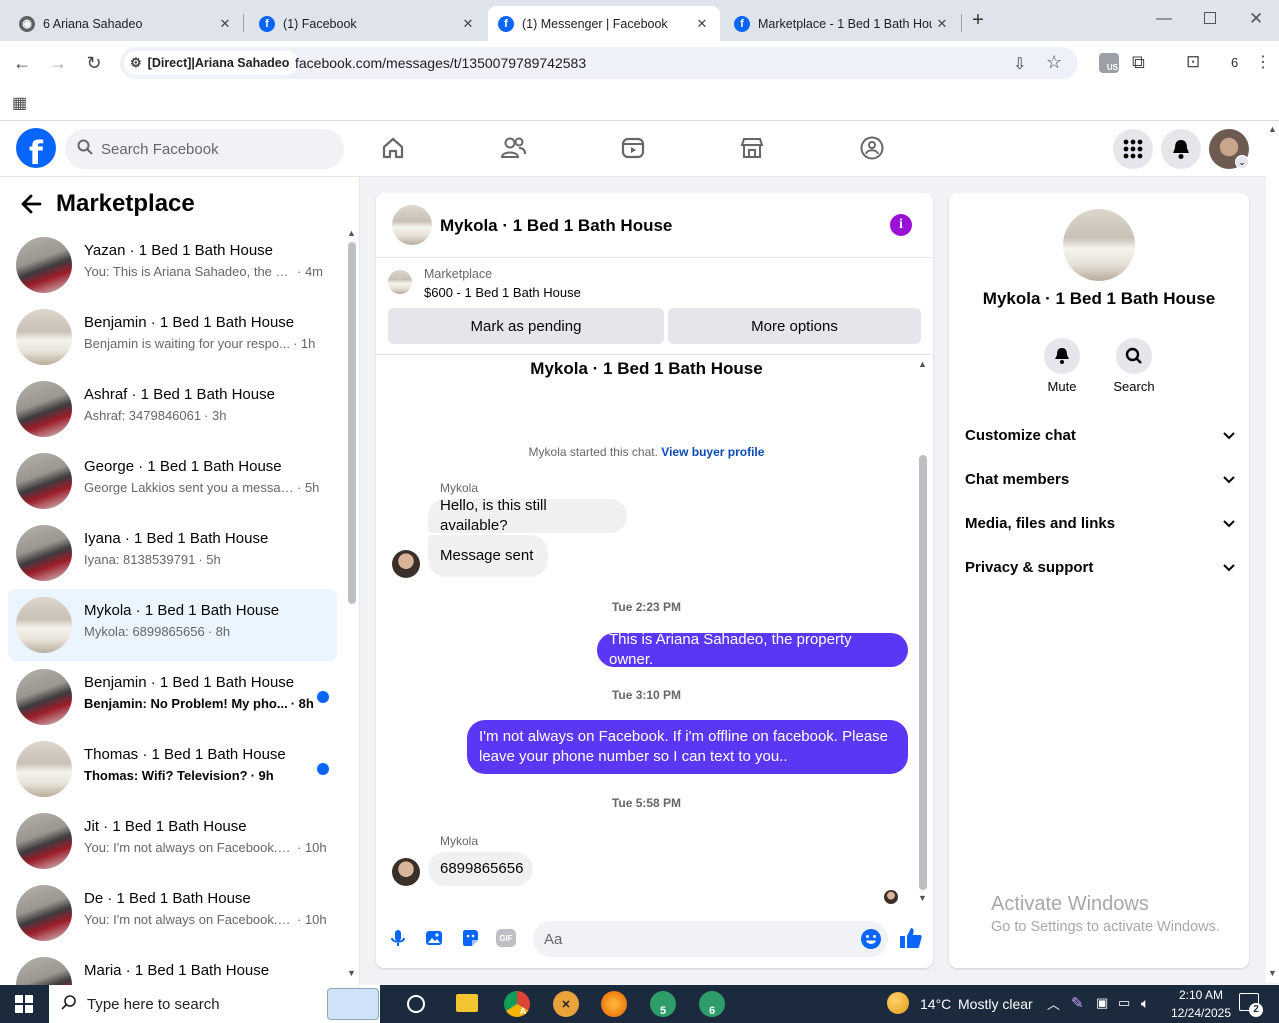 The image size is (1279, 1023). Describe the element at coordinates (872, 148) in the screenshot. I see `groups-icon` at that location.